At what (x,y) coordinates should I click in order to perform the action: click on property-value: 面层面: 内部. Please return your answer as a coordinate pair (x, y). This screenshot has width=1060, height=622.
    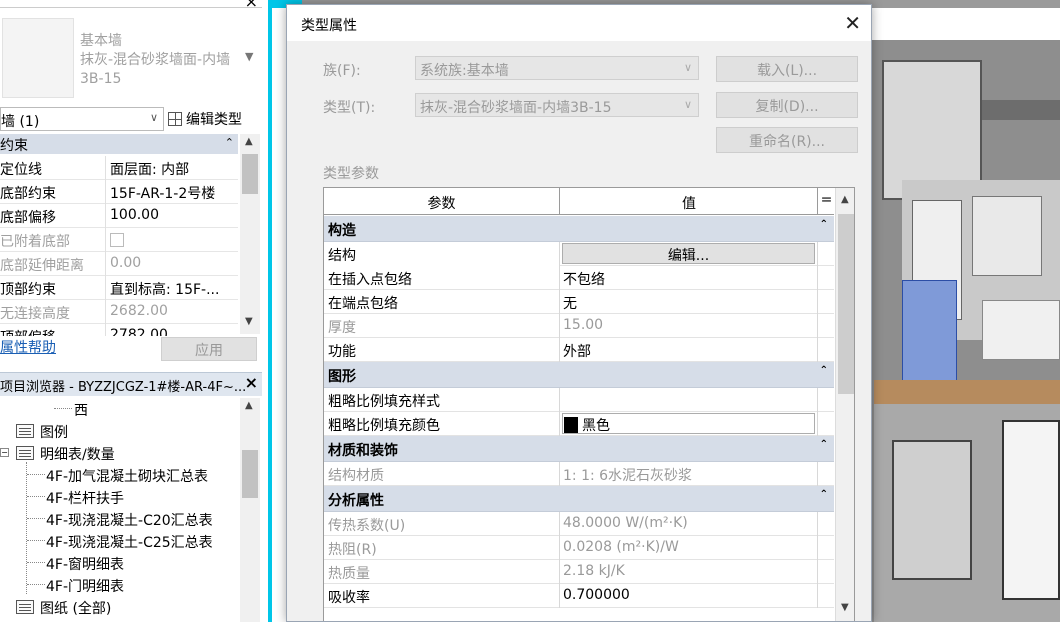
    Looking at the image, I should click on (171, 168).